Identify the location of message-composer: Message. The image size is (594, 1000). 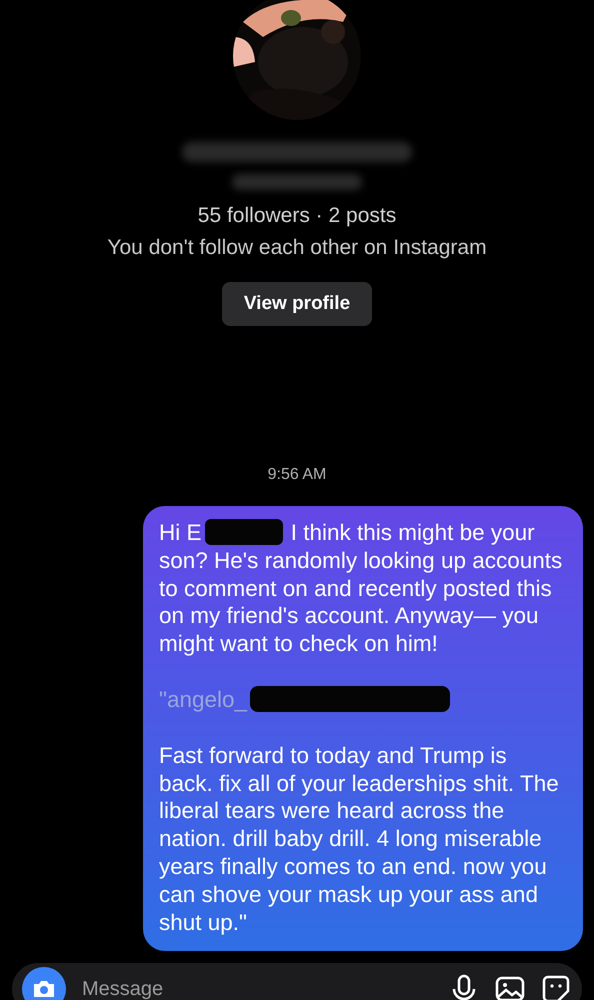
(297, 981).